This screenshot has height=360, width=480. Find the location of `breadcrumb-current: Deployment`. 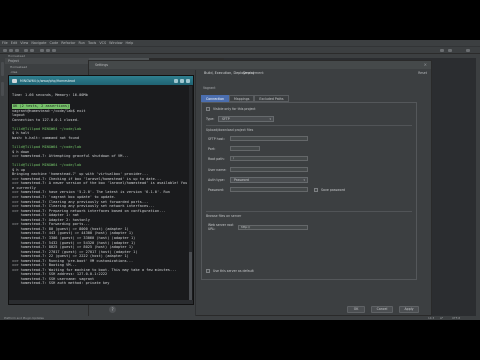

breadcrumb-current: Deployment is located at coordinates (253, 73).